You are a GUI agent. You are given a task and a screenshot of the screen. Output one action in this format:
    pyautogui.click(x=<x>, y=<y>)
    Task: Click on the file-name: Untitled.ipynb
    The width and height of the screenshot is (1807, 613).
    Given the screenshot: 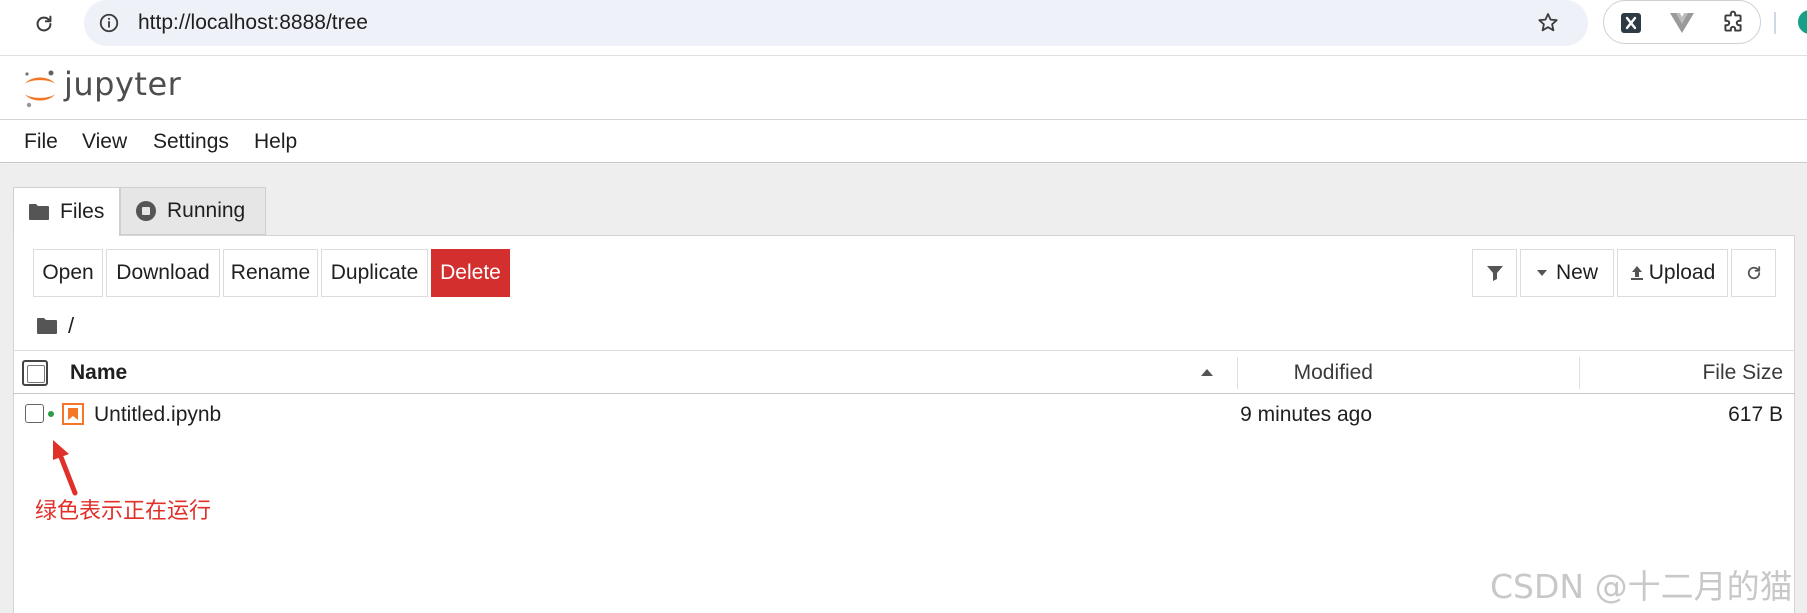 What is the action you would take?
    pyautogui.click(x=157, y=415)
    